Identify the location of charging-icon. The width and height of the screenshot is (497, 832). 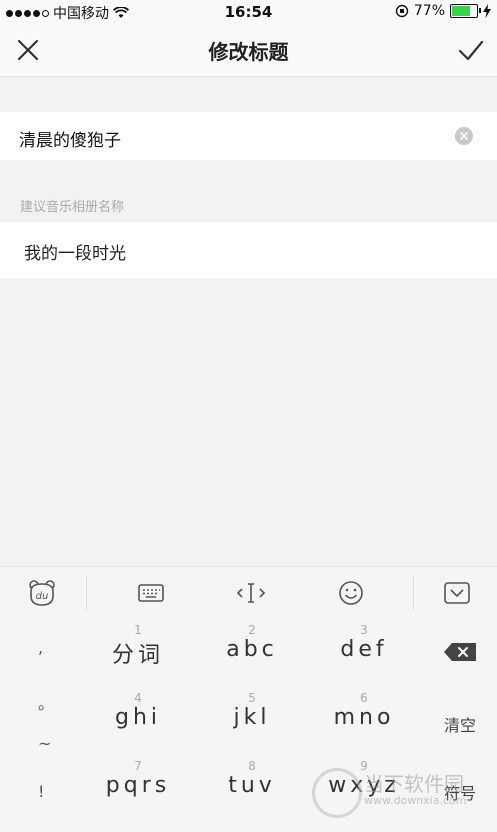
(487, 11).